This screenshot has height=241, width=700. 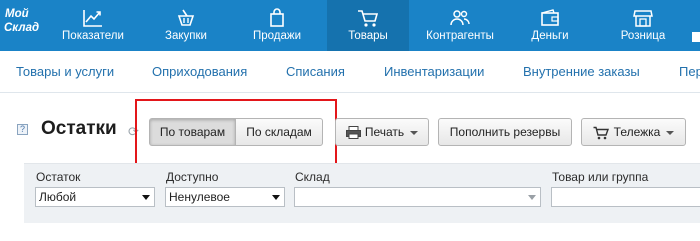 I want to click on subnav-inventories: Инвентаризации, so click(x=434, y=71).